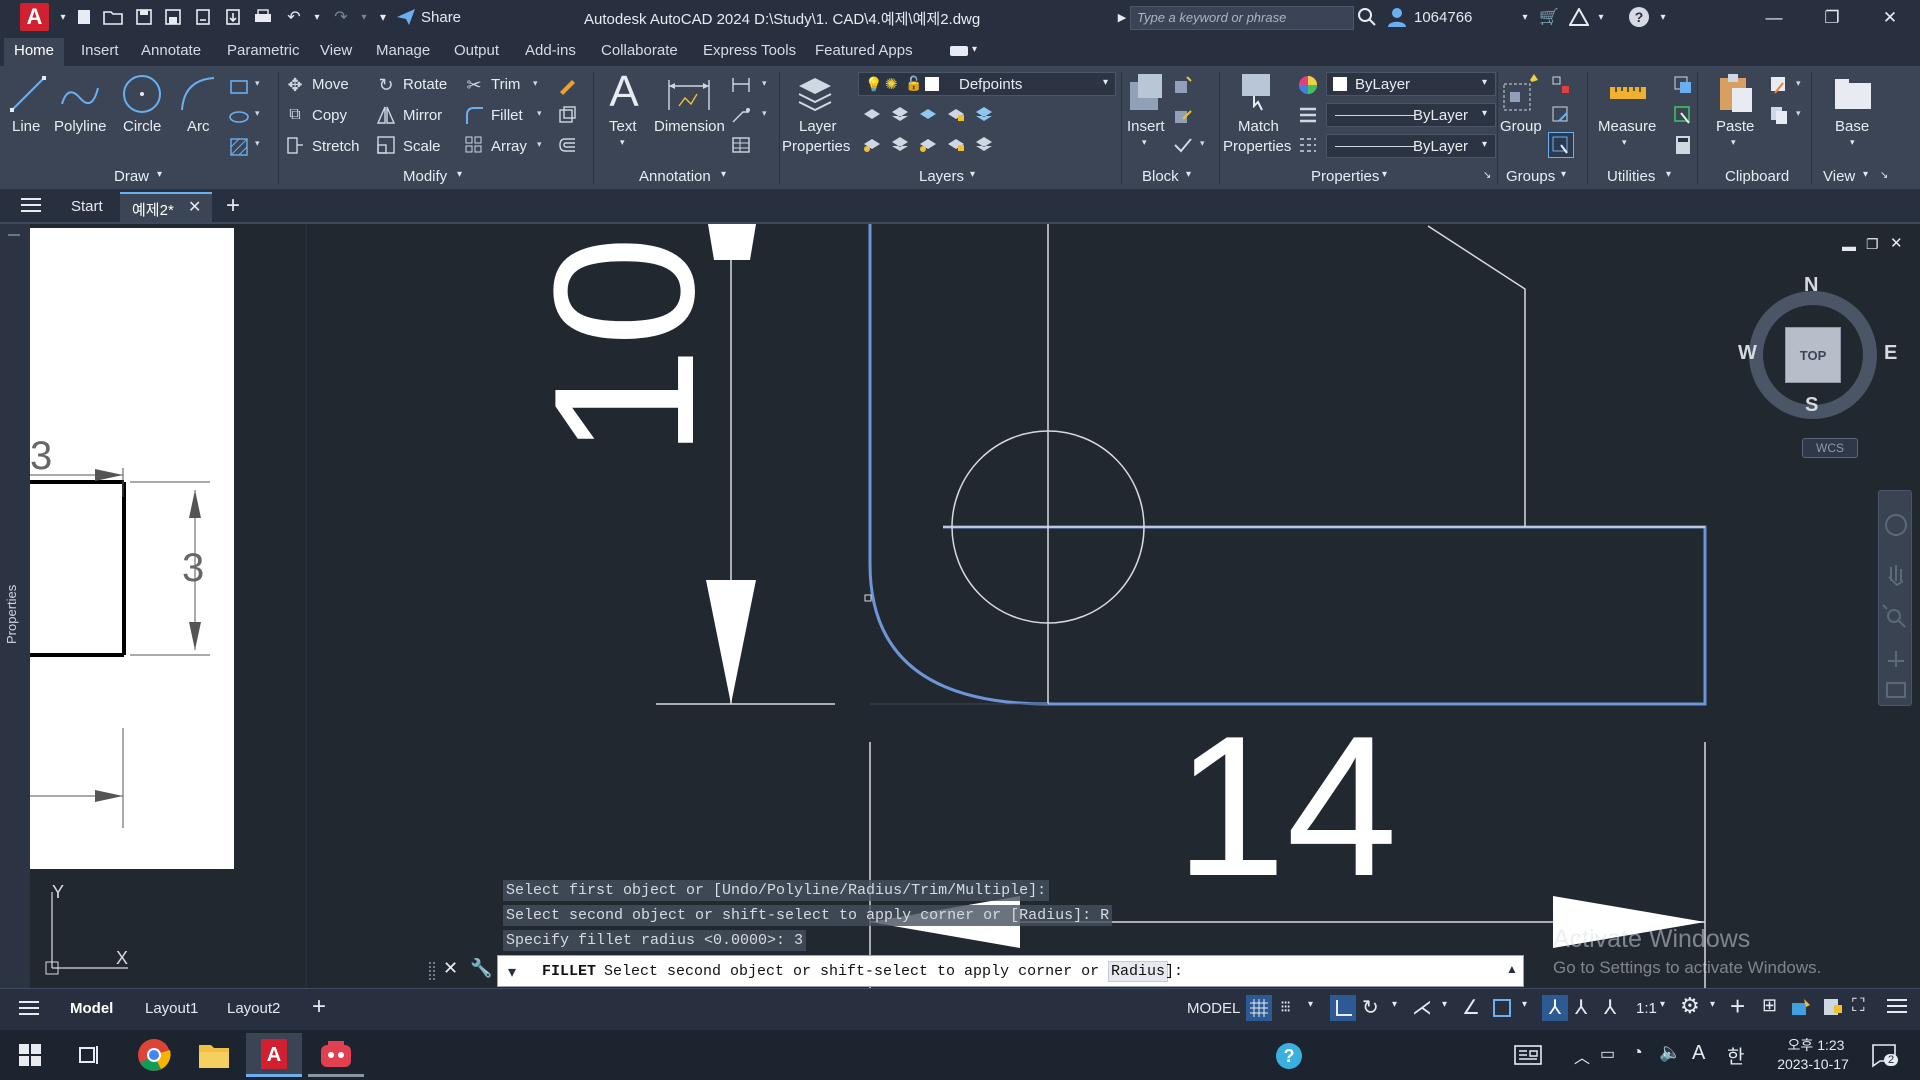 Image resolution: width=1920 pixels, height=1080 pixels. What do you see at coordinates (1849, 246) in the screenshot?
I see `viewport-minimize-icon: ▬` at bounding box center [1849, 246].